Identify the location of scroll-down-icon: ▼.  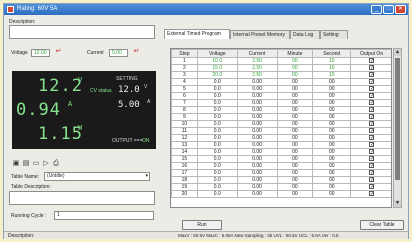
(397, 203).